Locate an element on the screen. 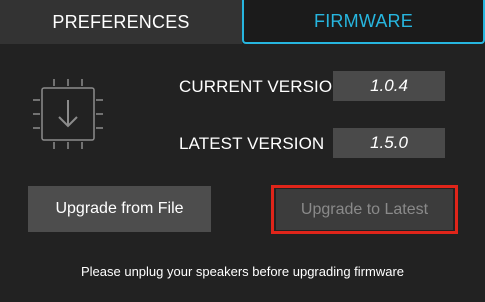  tab-firmware-label: FIRMWARE is located at coordinates (363, 20).